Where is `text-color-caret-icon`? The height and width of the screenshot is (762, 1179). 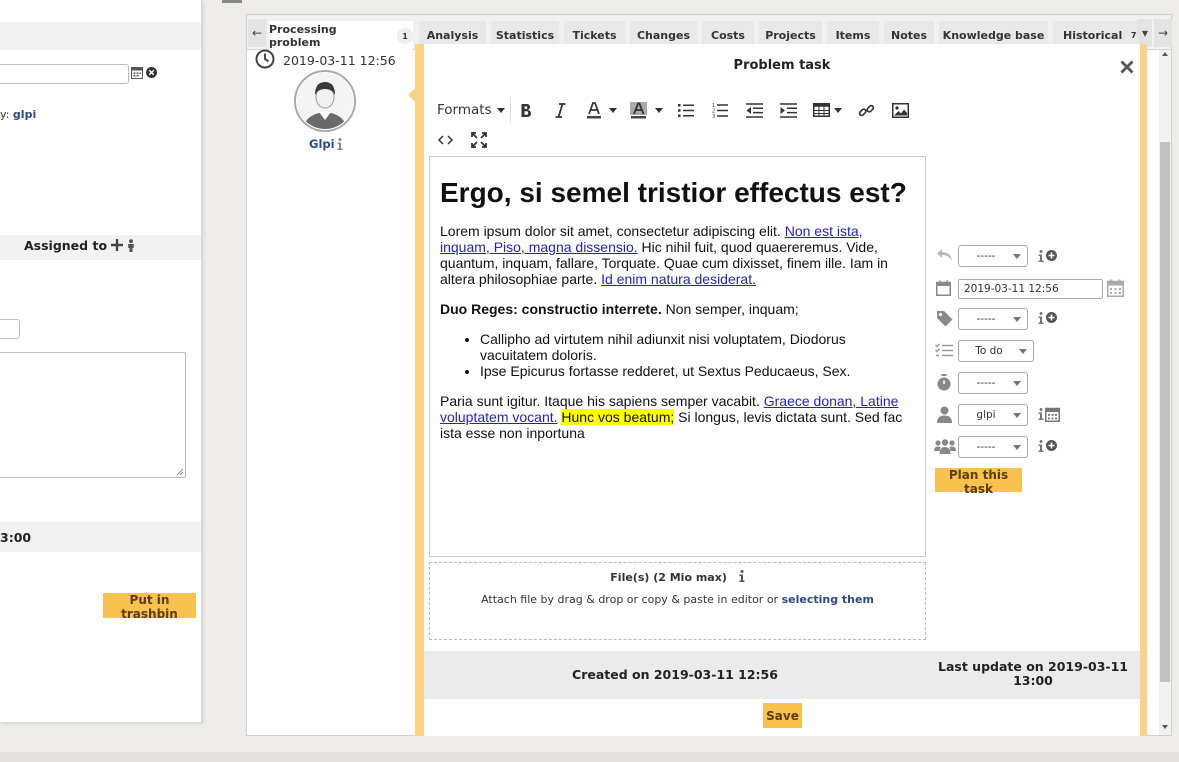
text-color-caret-icon is located at coordinates (613, 110).